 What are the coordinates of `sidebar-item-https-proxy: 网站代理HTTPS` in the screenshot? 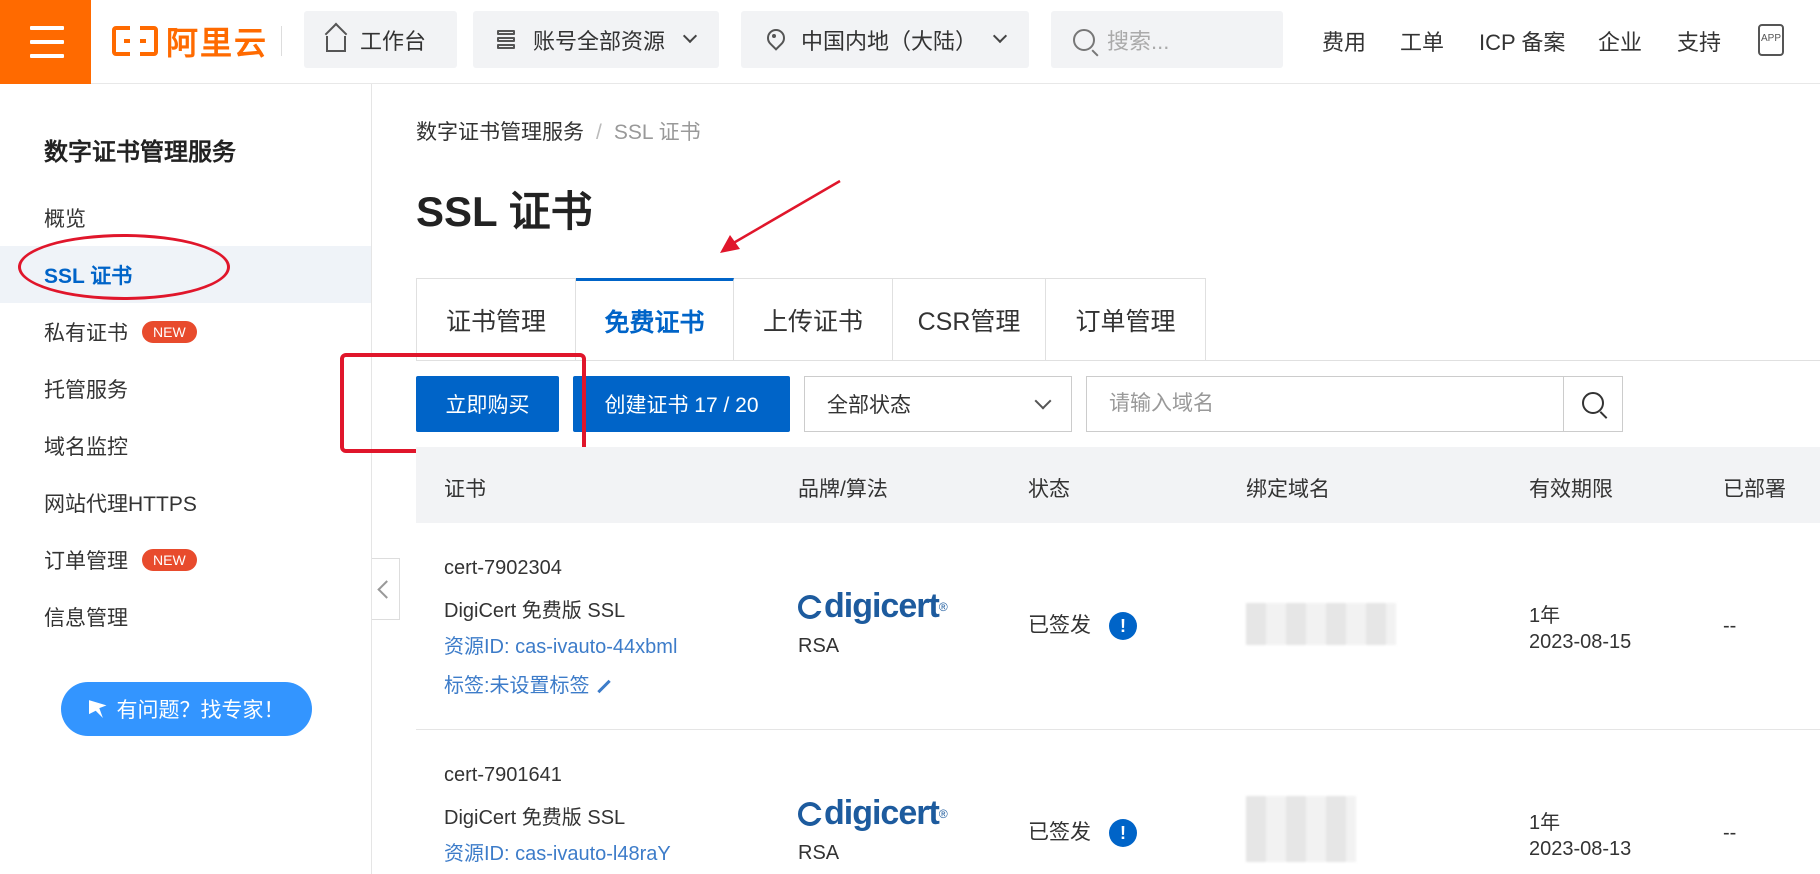 It's located at (185, 502).